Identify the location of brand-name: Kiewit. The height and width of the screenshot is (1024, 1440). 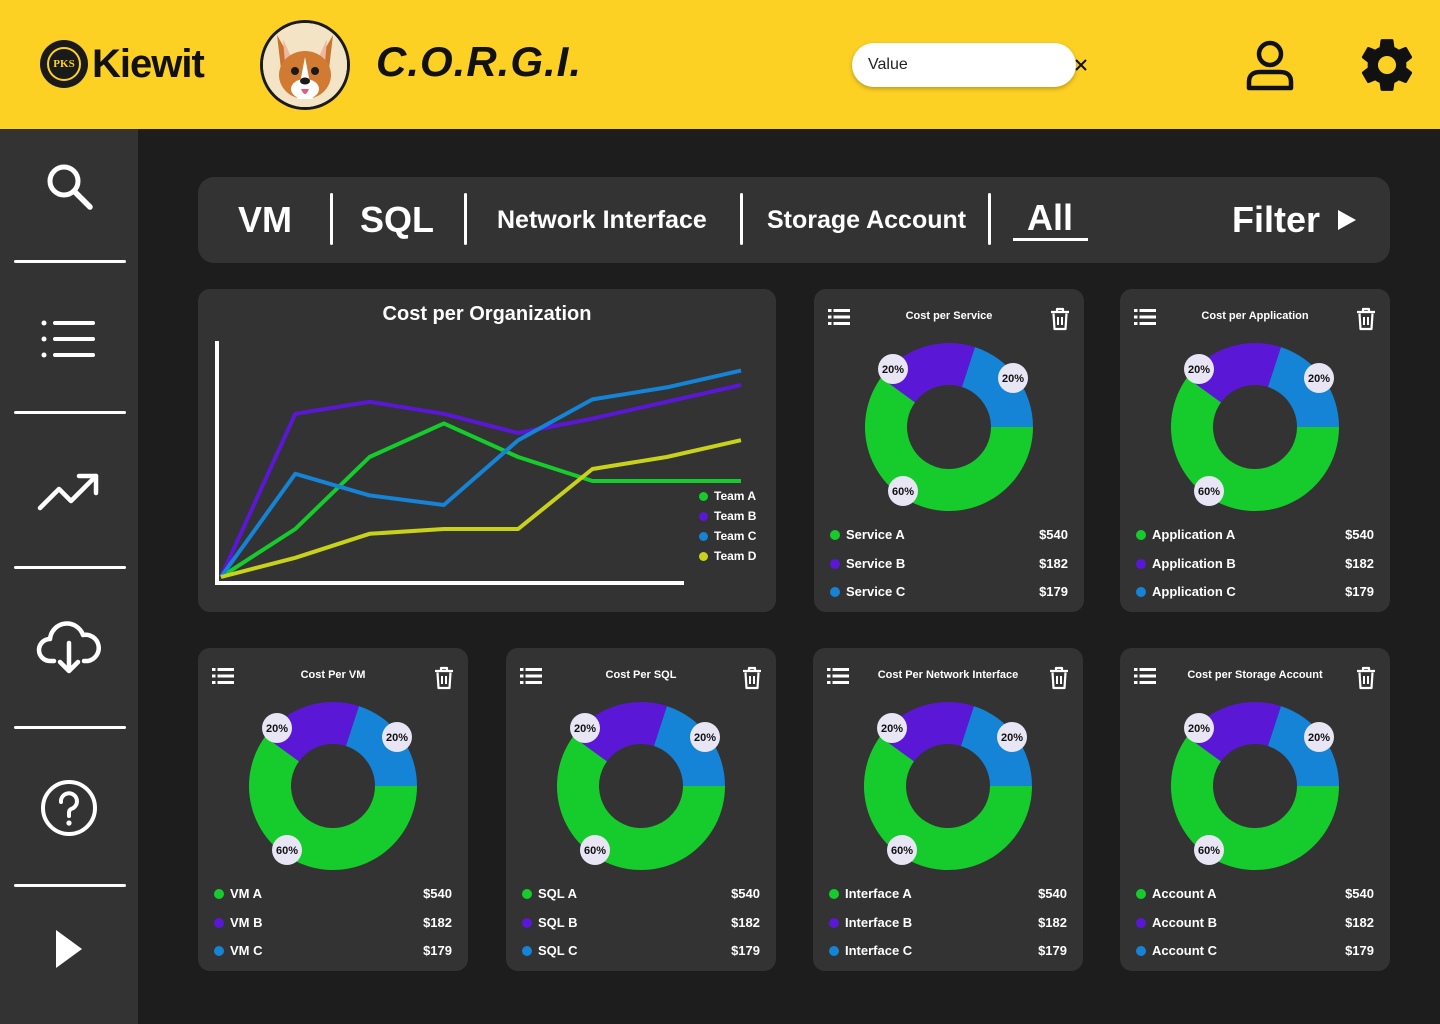
(148, 63).